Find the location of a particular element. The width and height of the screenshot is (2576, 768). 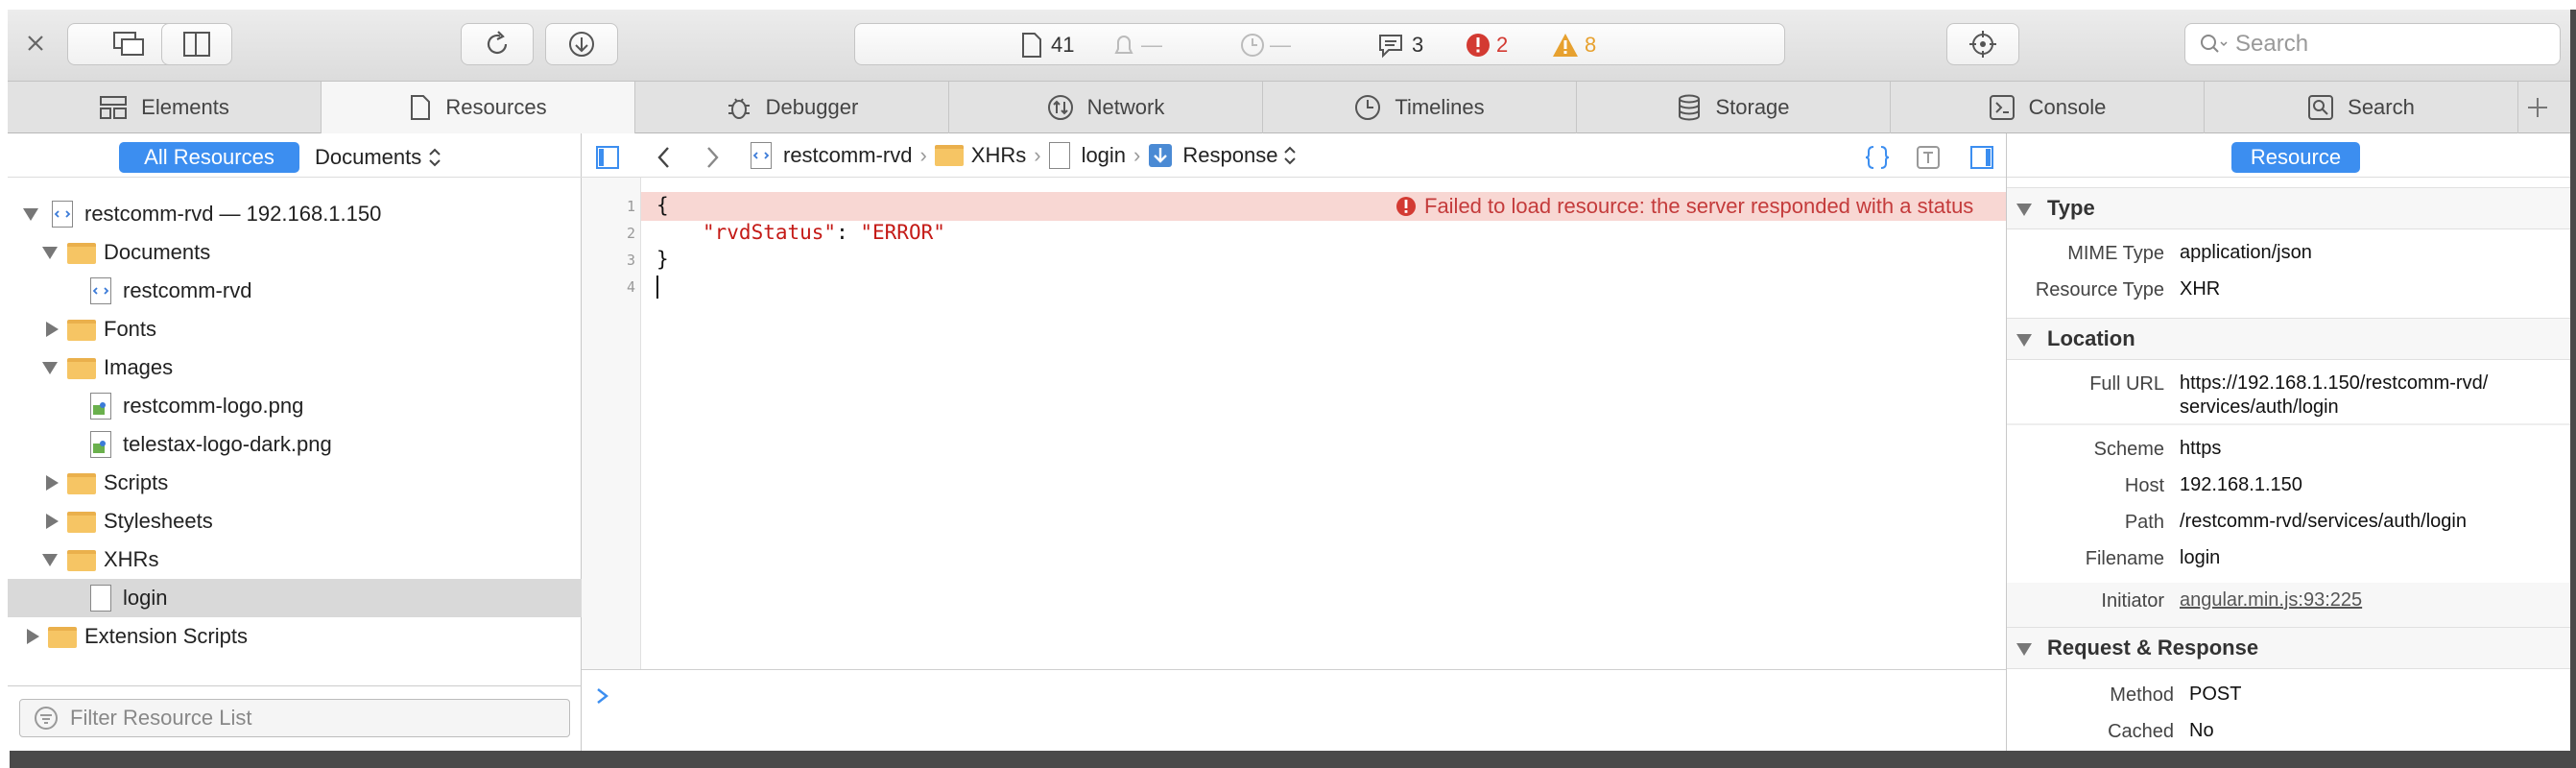

reload-button is located at coordinates (497, 44).